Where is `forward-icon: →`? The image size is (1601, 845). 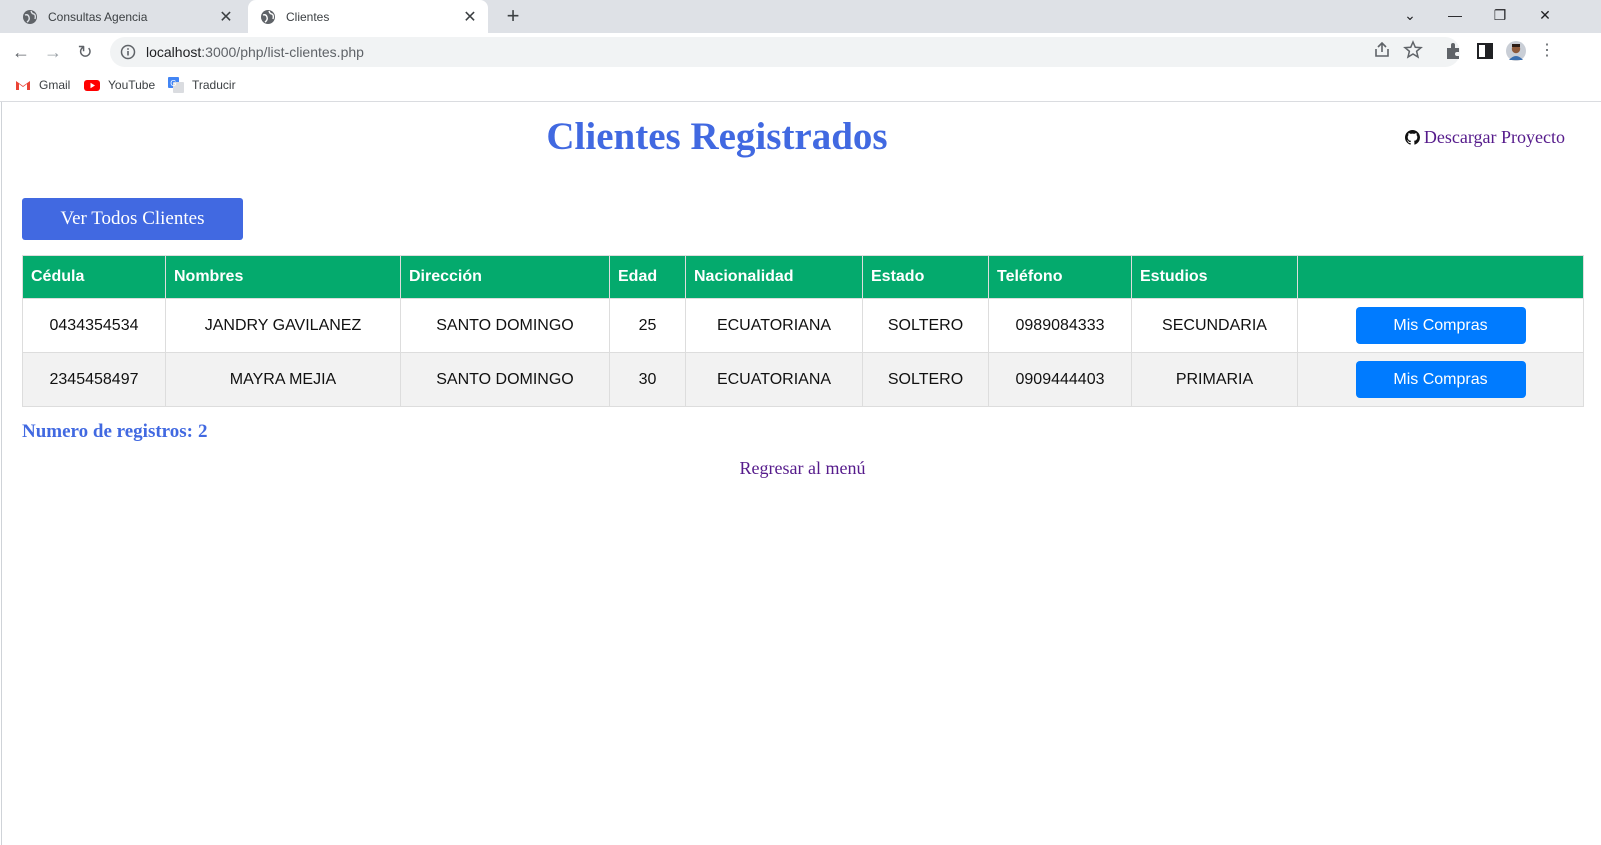 forward-icon: → is located at coordinates (53, 52).